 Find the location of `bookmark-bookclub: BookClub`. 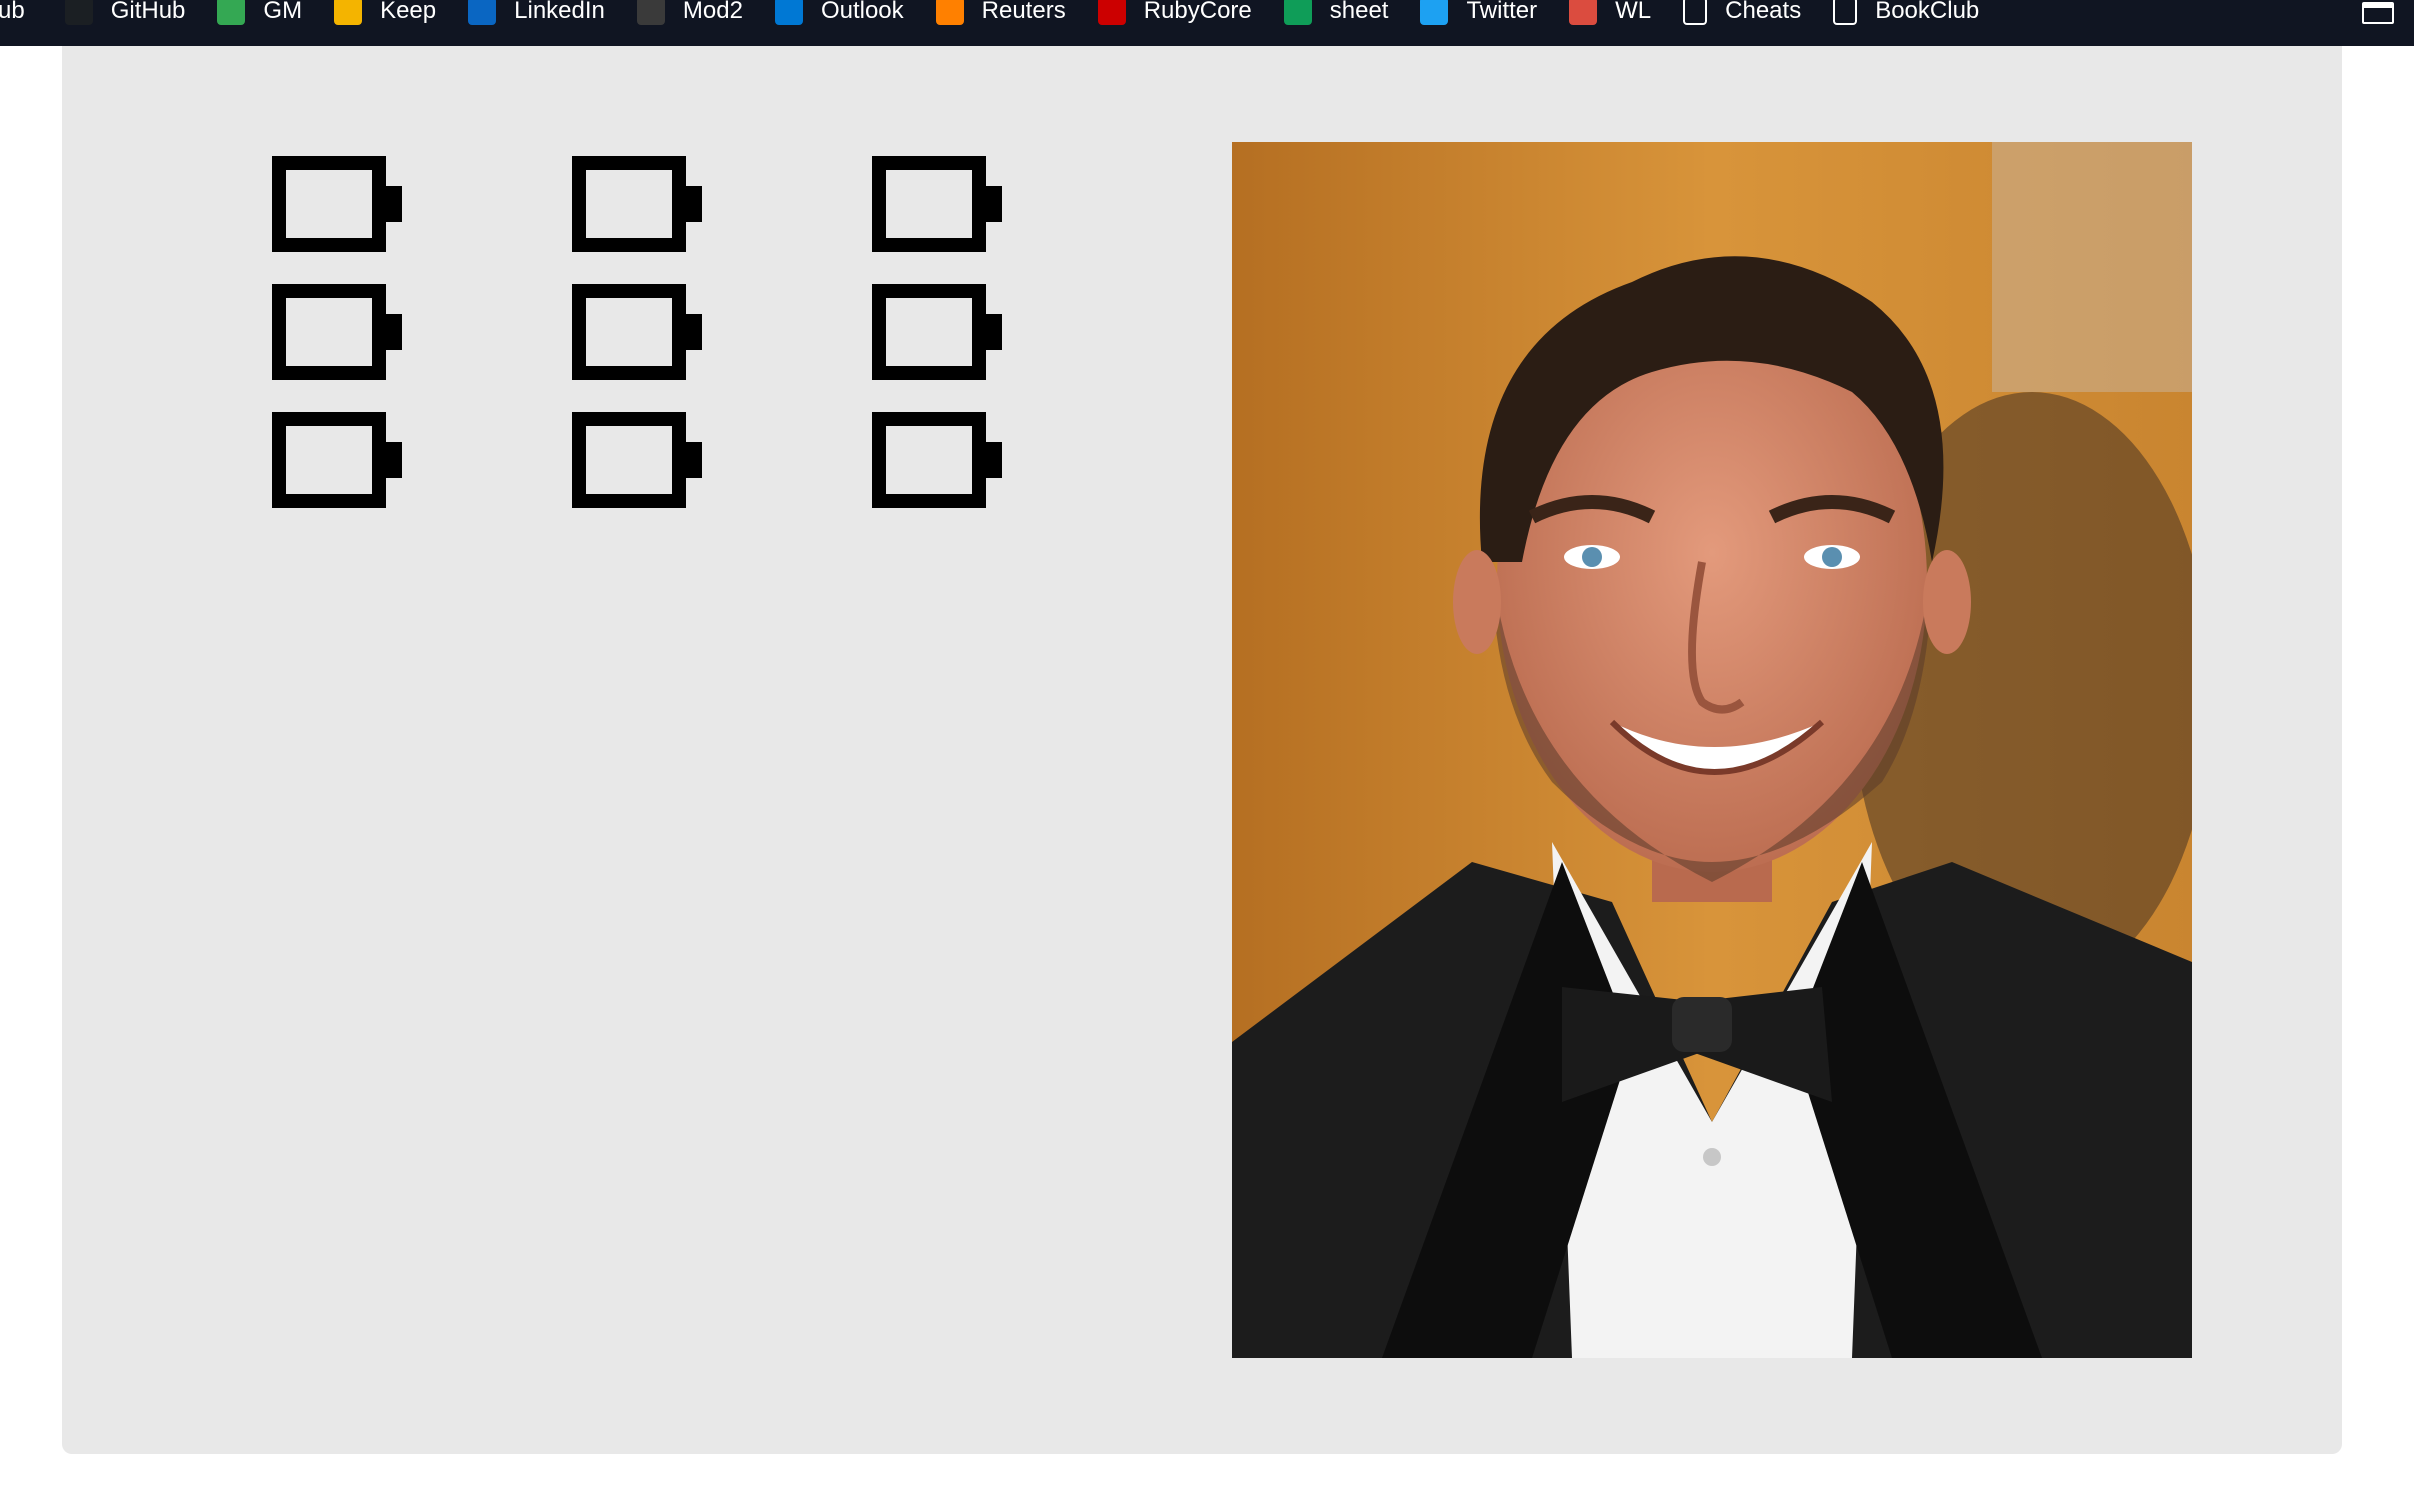

bookmark-bookclub: BookClub is located at coordinates (1906, 23).